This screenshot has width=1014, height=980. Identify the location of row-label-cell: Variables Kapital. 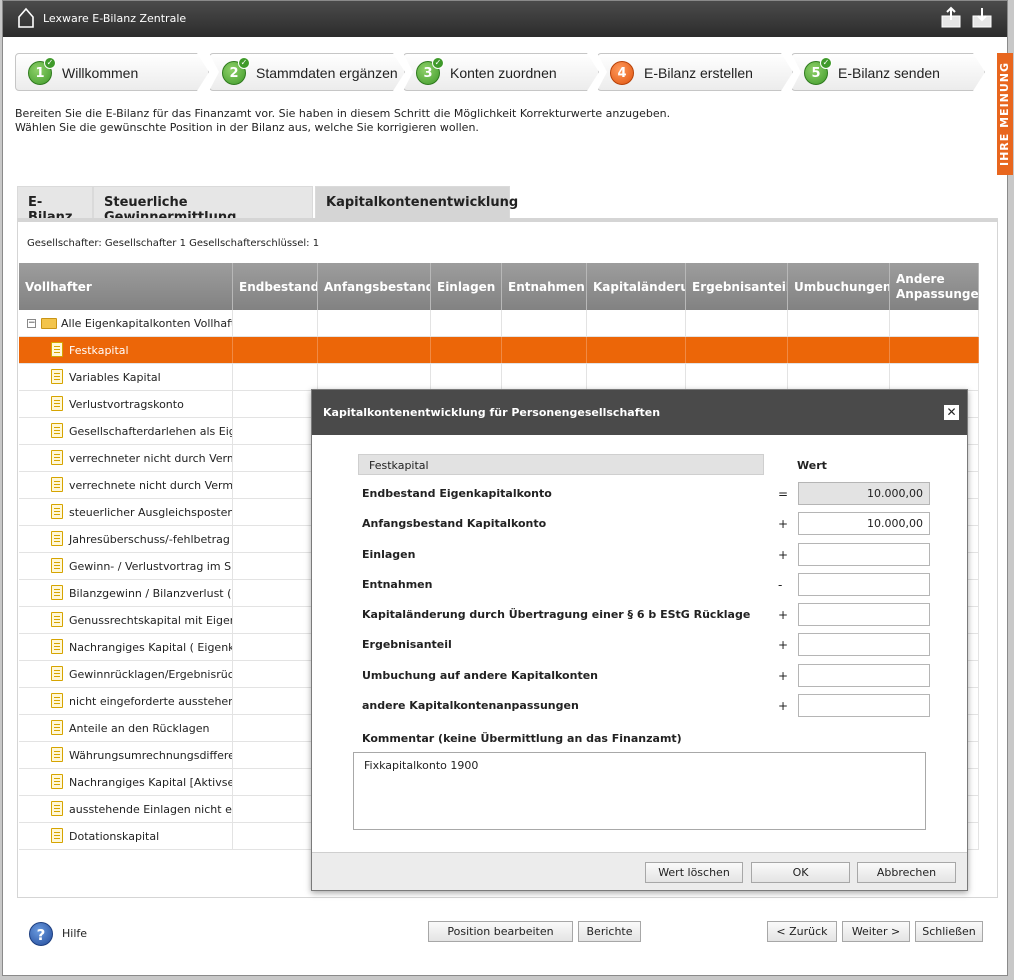
(126, 377).